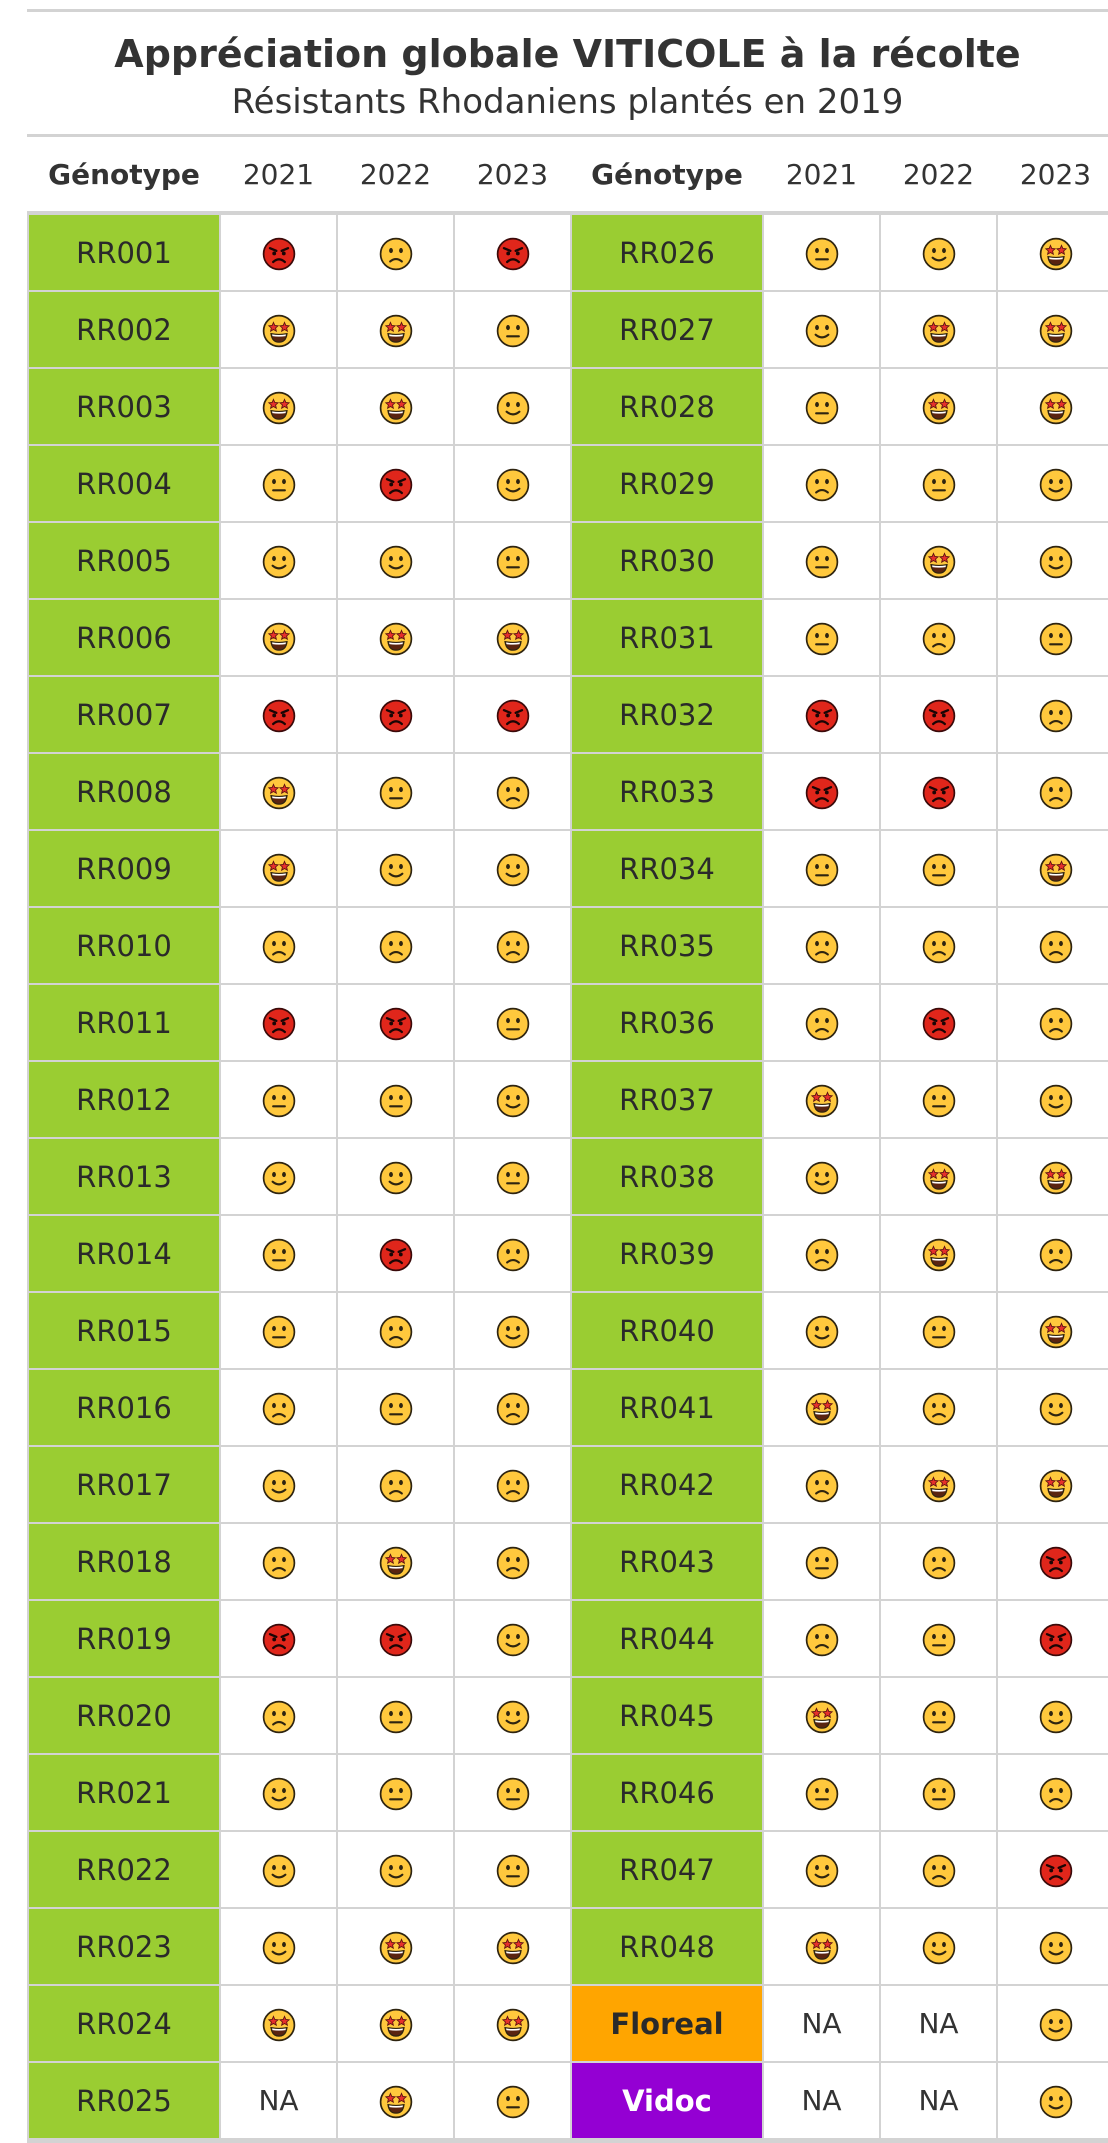  Describe the element at coordinates (124, 1407) in the screenshot. I see `genotype-cell: RR016` at that location.